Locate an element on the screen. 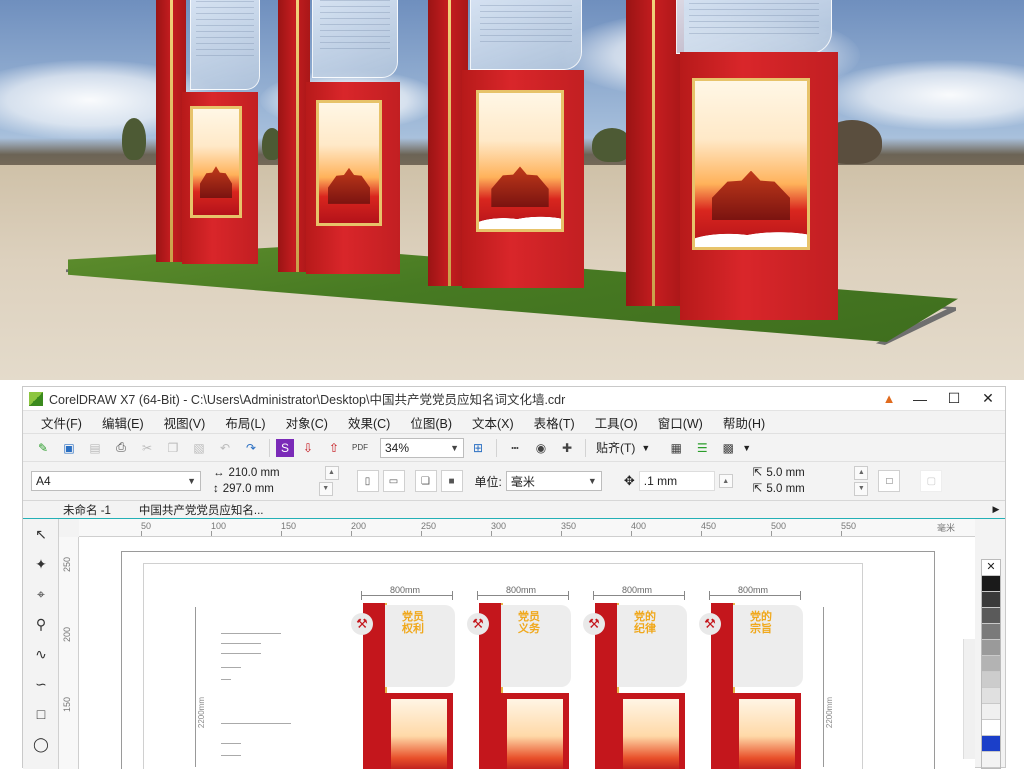 The height and width of the screenshot is (769, 1024). board-heading: 党的 宗旨 is located at coordinates (761, 623).